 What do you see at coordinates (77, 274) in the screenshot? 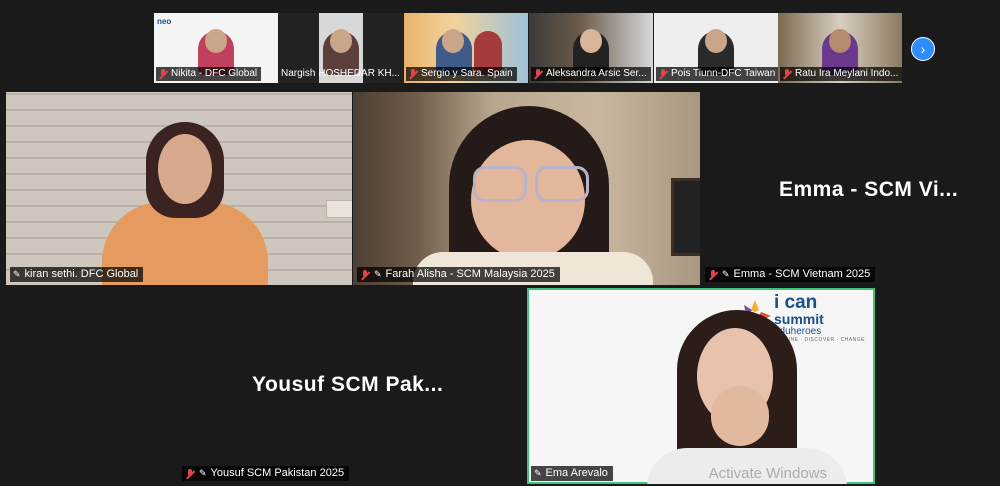
I see `participant-nameplate: ✎ kiran sethi. DFC Global` at bounding box center [77, 274].